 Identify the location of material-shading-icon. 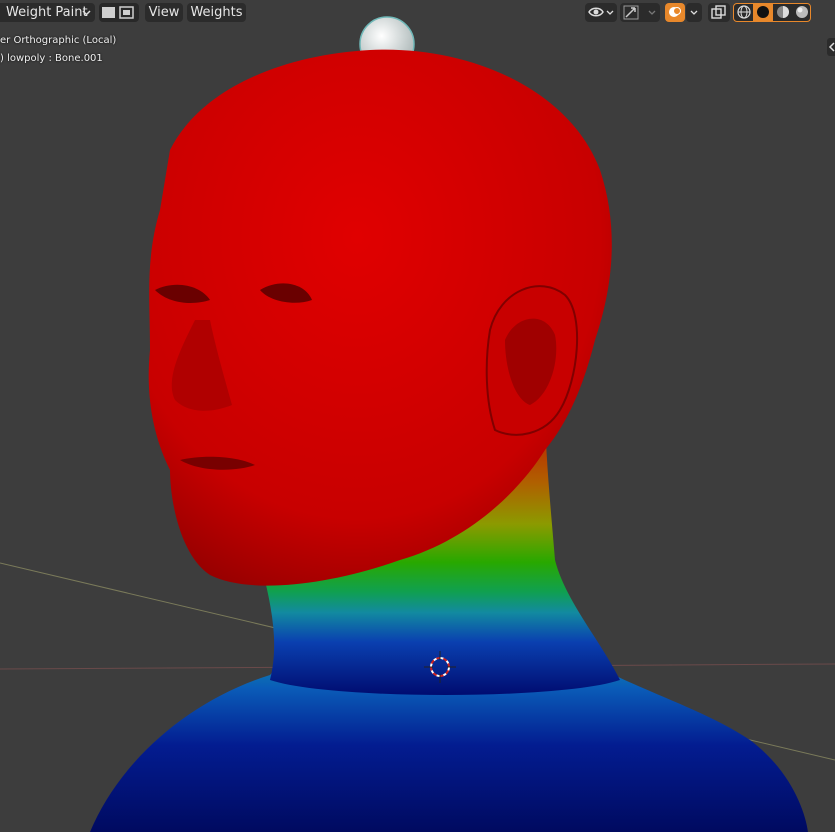
(783, 12).